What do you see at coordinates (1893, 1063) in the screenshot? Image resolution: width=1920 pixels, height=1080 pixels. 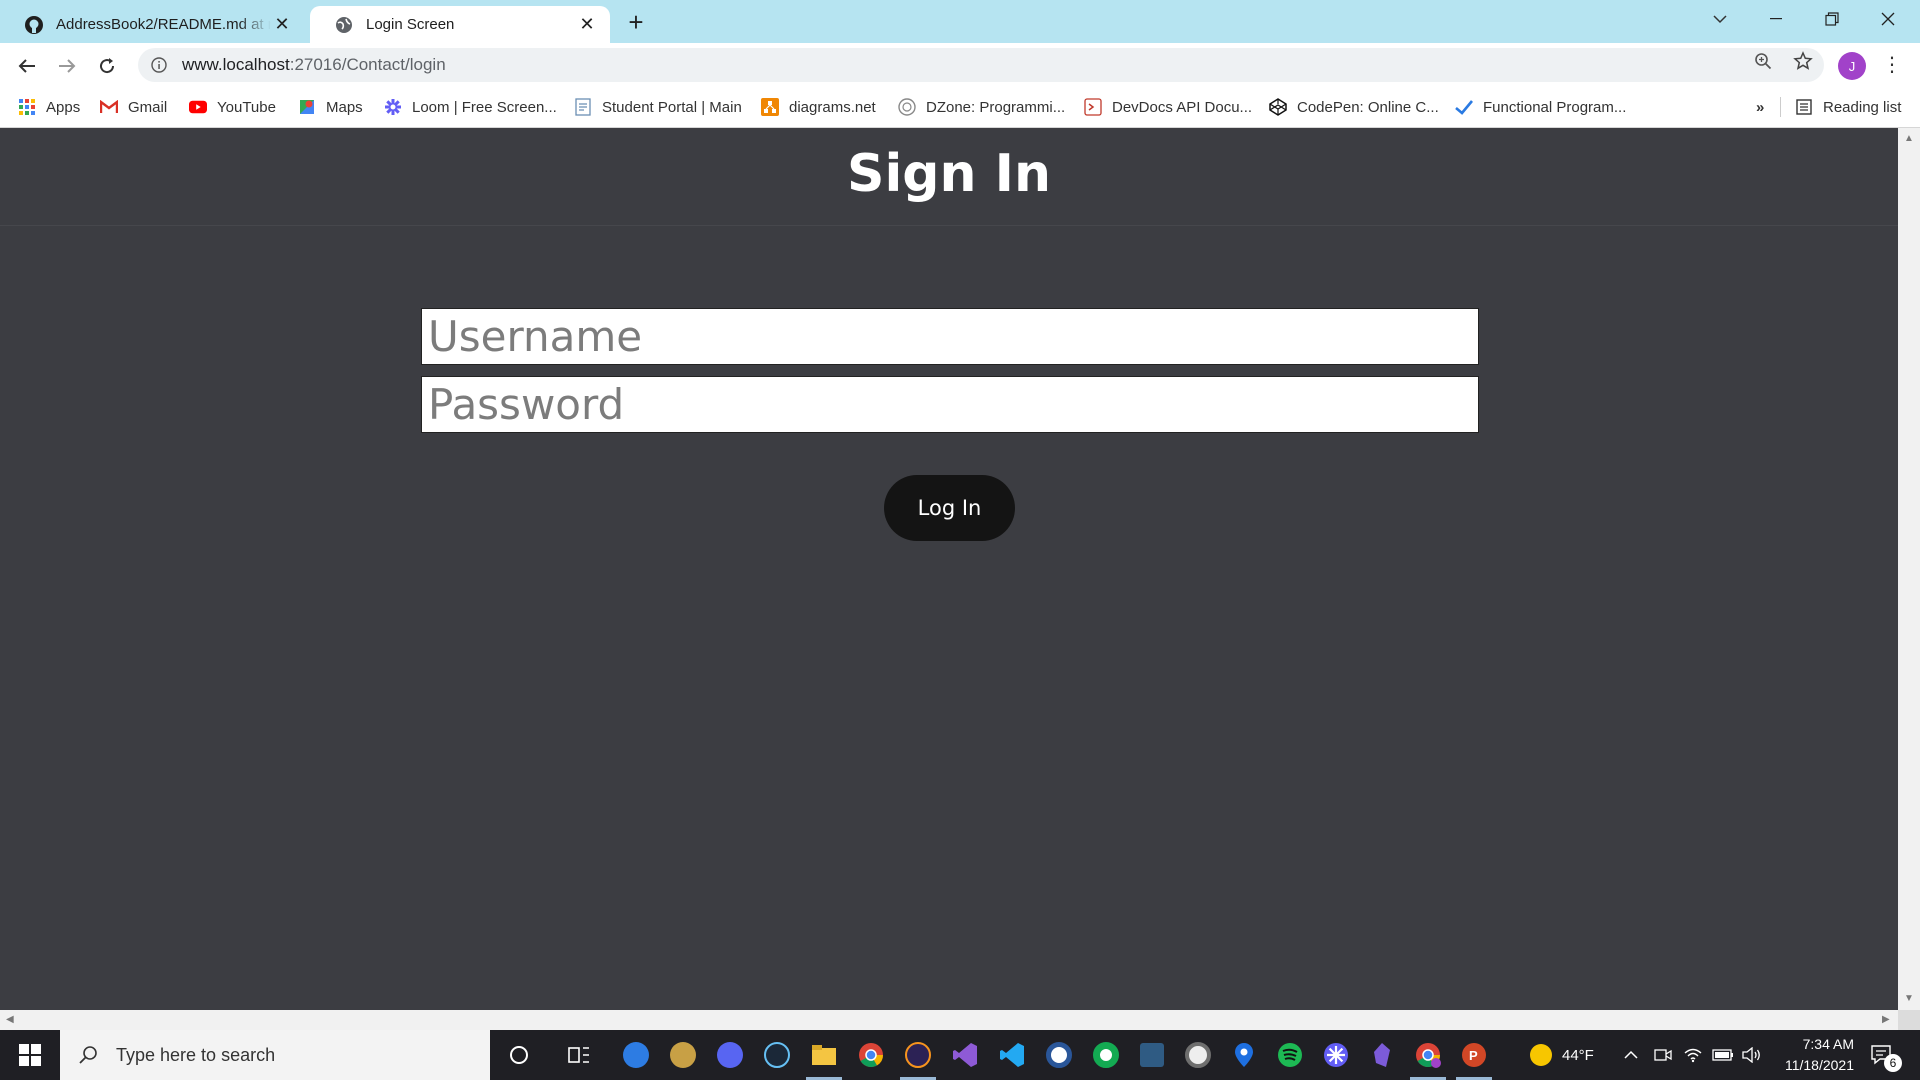 I see `notification-count: 6` at bounding box center [1893, 1063].